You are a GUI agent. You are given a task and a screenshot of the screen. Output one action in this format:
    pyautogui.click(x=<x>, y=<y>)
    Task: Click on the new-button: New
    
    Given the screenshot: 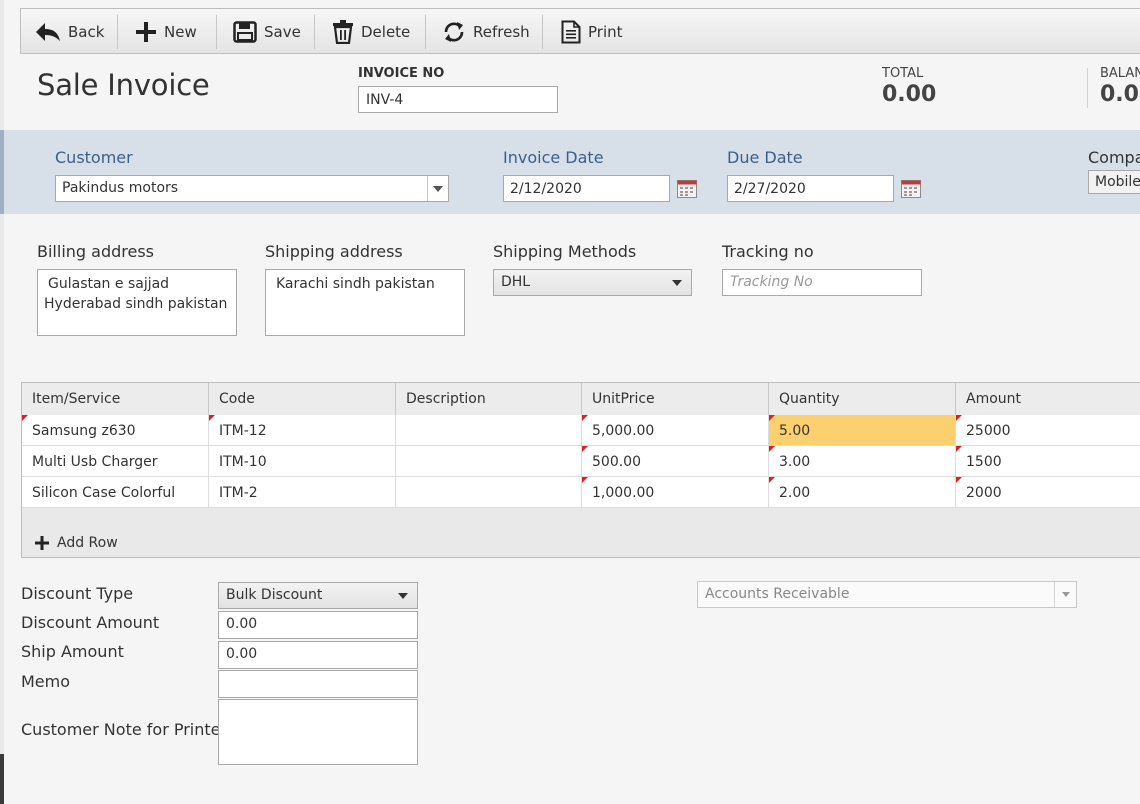 What is the action you would take?
    pyautogui.click(x=166, y=32)
    